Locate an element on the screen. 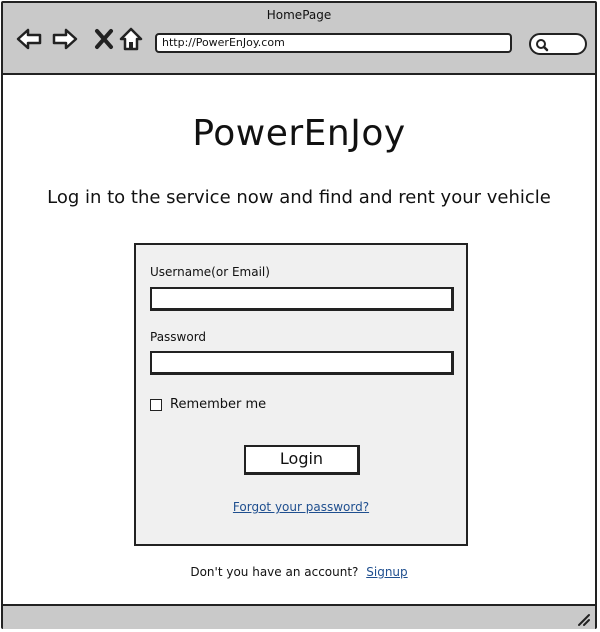 The height and width of the screenshot is (632, 600). url-text: http://PowerEnJoy.com is located at coordinates (223, 42).